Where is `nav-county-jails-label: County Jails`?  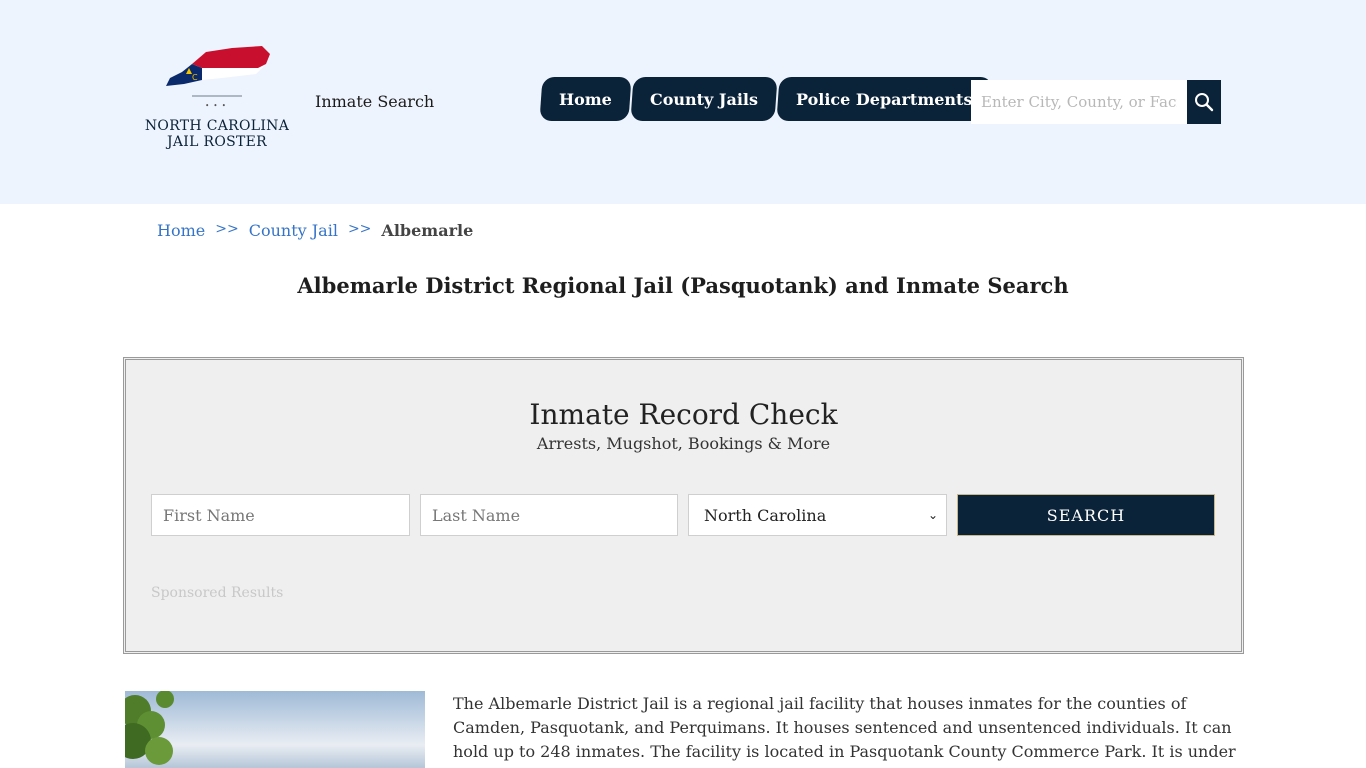 nav-county-jails-label: County Jails is located at coordinates (703, 99).